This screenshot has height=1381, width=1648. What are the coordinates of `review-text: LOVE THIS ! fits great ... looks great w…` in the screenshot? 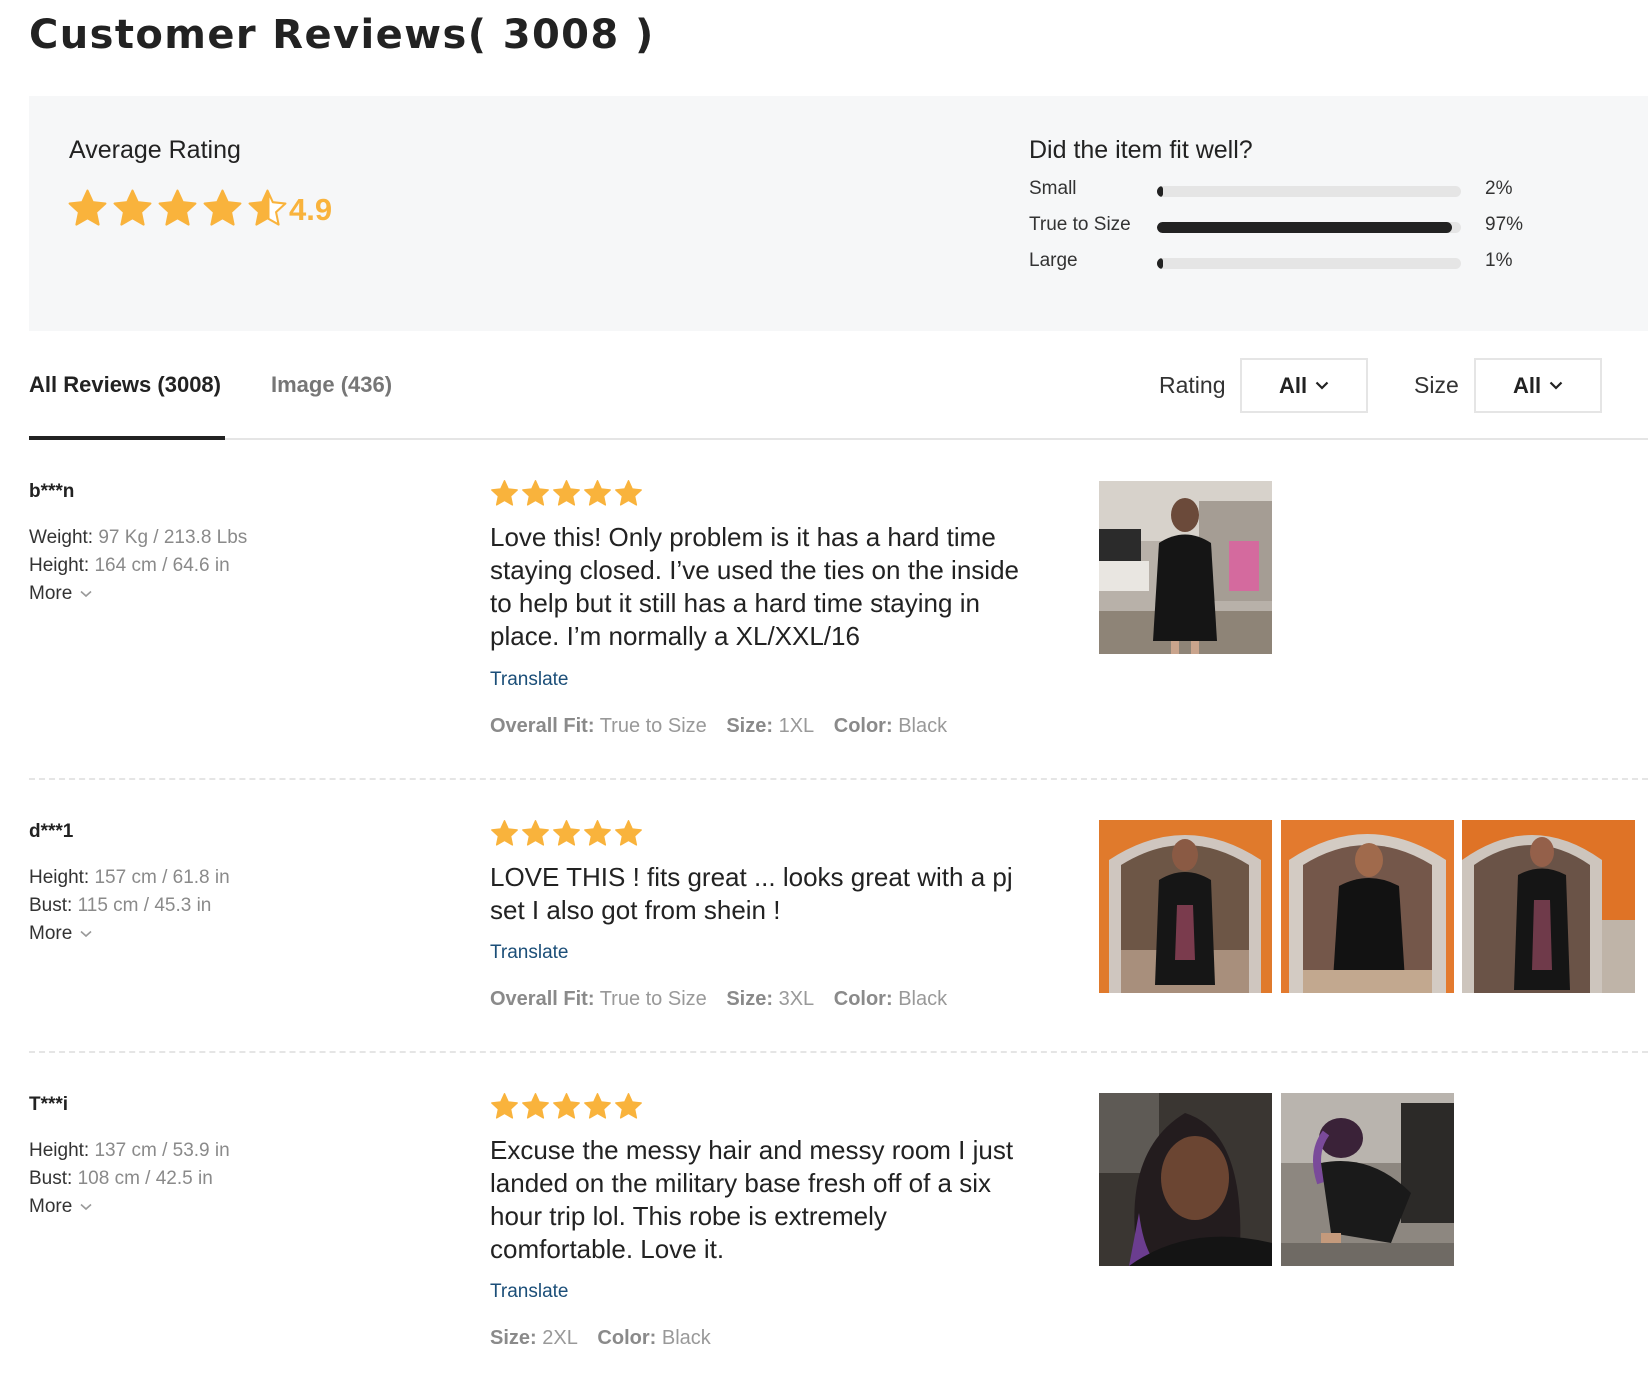 It's located at (751, 893).